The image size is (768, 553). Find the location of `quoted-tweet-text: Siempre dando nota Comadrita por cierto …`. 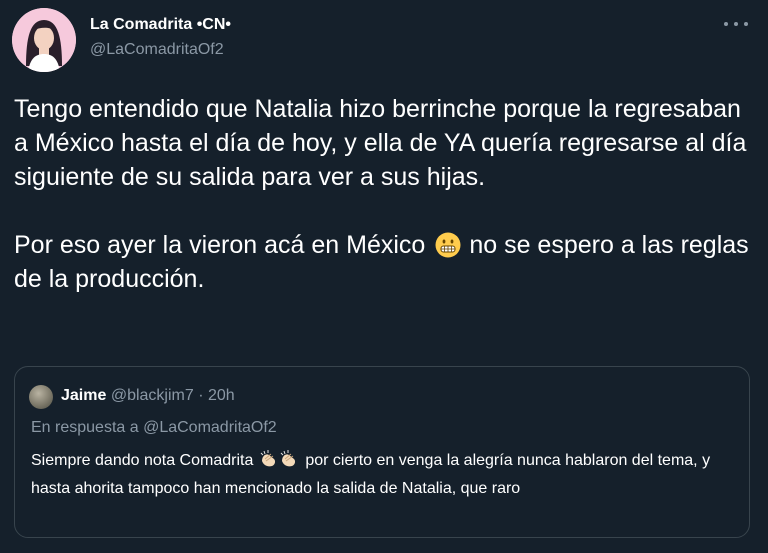

quoted-tweet-text: Siempre dando nota Comadrita por cierto … is located at coordinates (381, 475).